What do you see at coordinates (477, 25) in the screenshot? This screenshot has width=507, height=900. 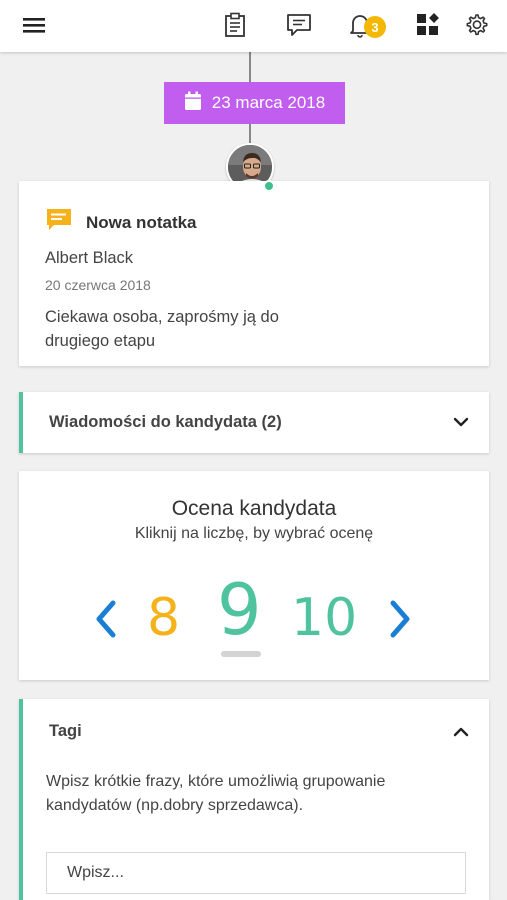 I see `gear-icon` at bounding box center [477, 25].